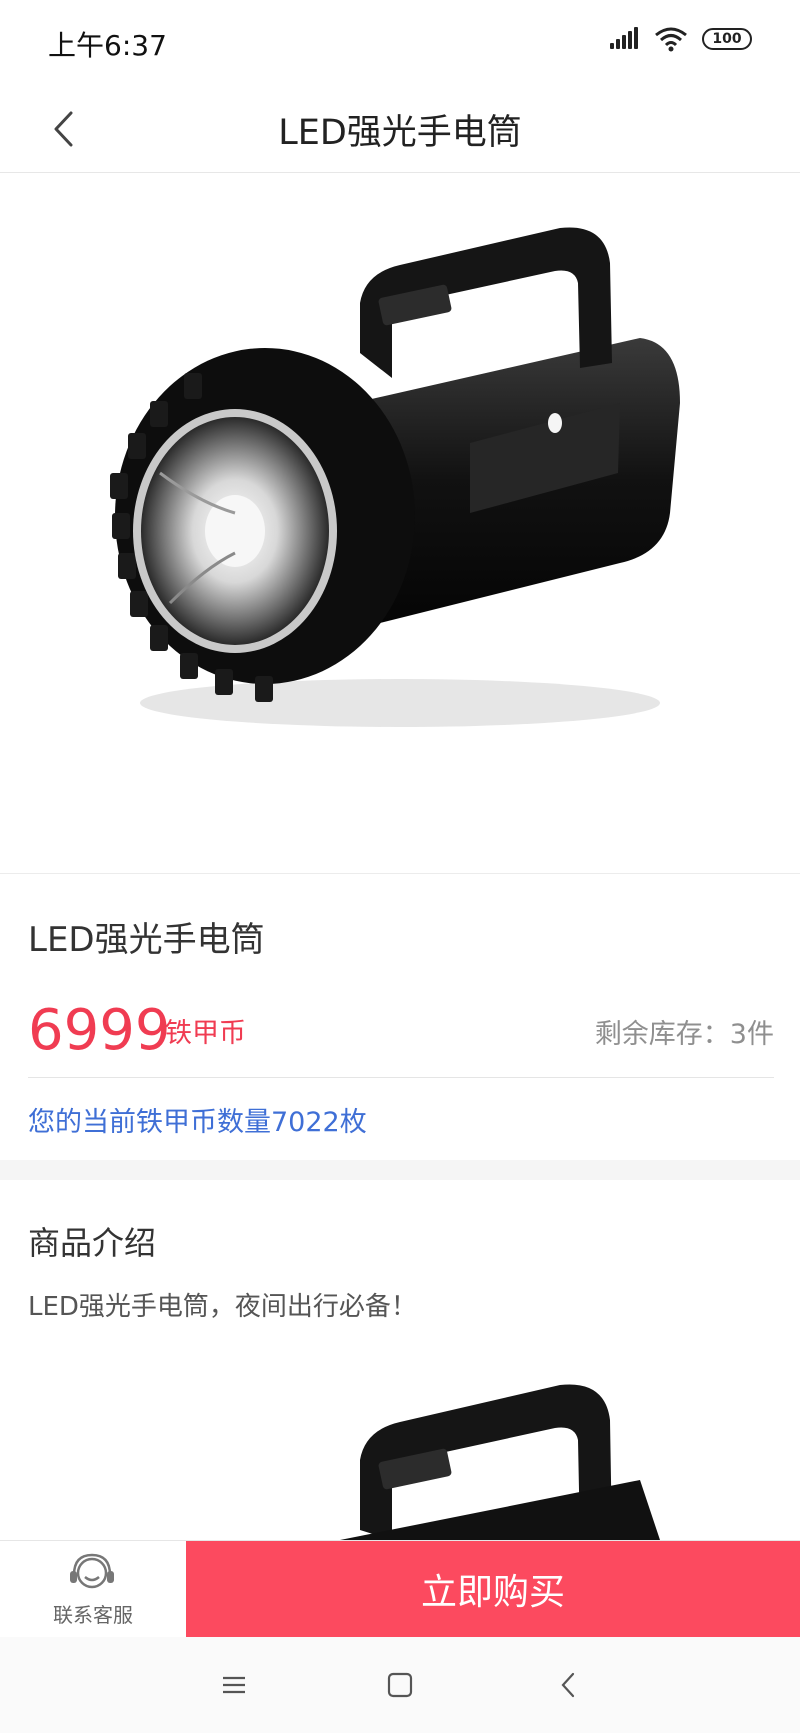  What do you see at coordinates (146, 940) in the screenshot?
I see `product-name: LED强光手电筒` at bounding box center [146, 940].